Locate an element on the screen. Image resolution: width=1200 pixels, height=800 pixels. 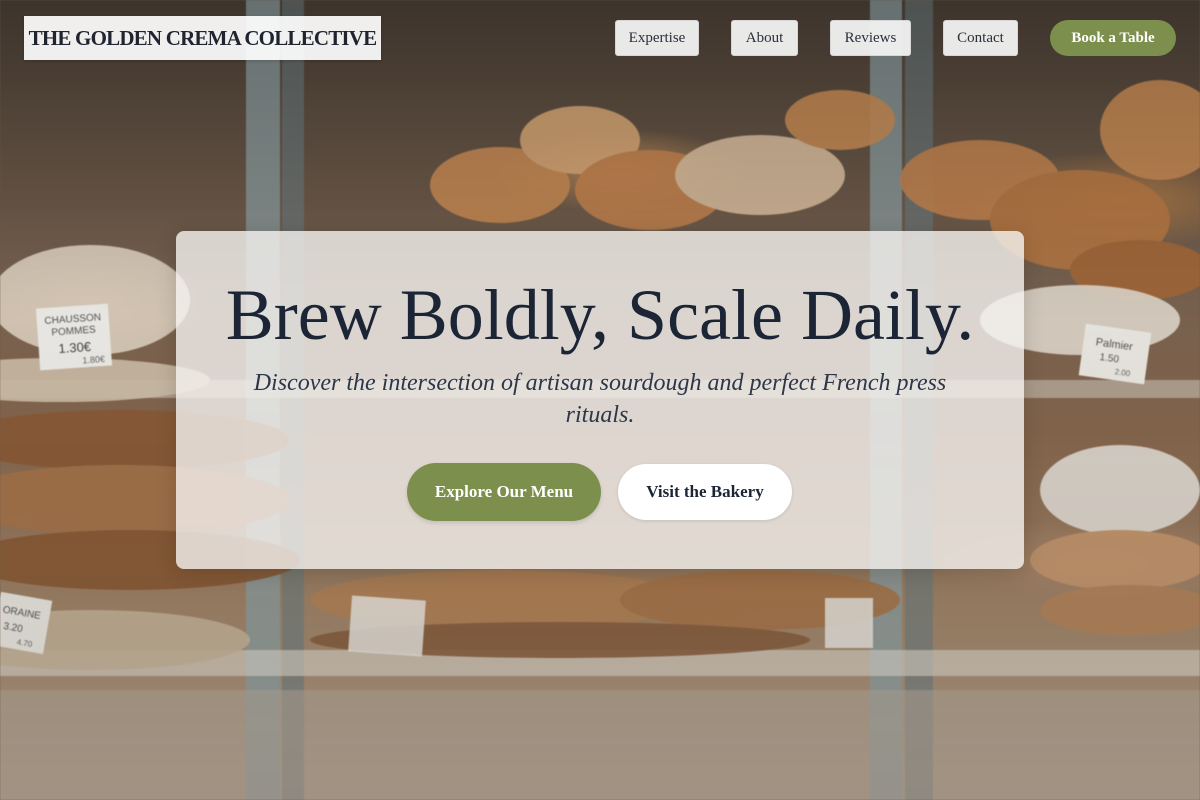
nav-about: About is located at coordinates (764, 38).